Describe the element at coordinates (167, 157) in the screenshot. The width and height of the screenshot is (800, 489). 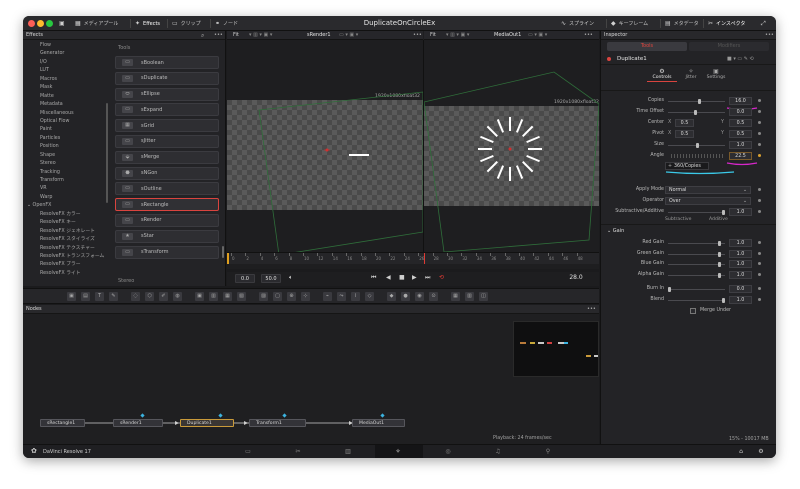
I see `tool-item-smerge: ⬙ sMerge` at that location.